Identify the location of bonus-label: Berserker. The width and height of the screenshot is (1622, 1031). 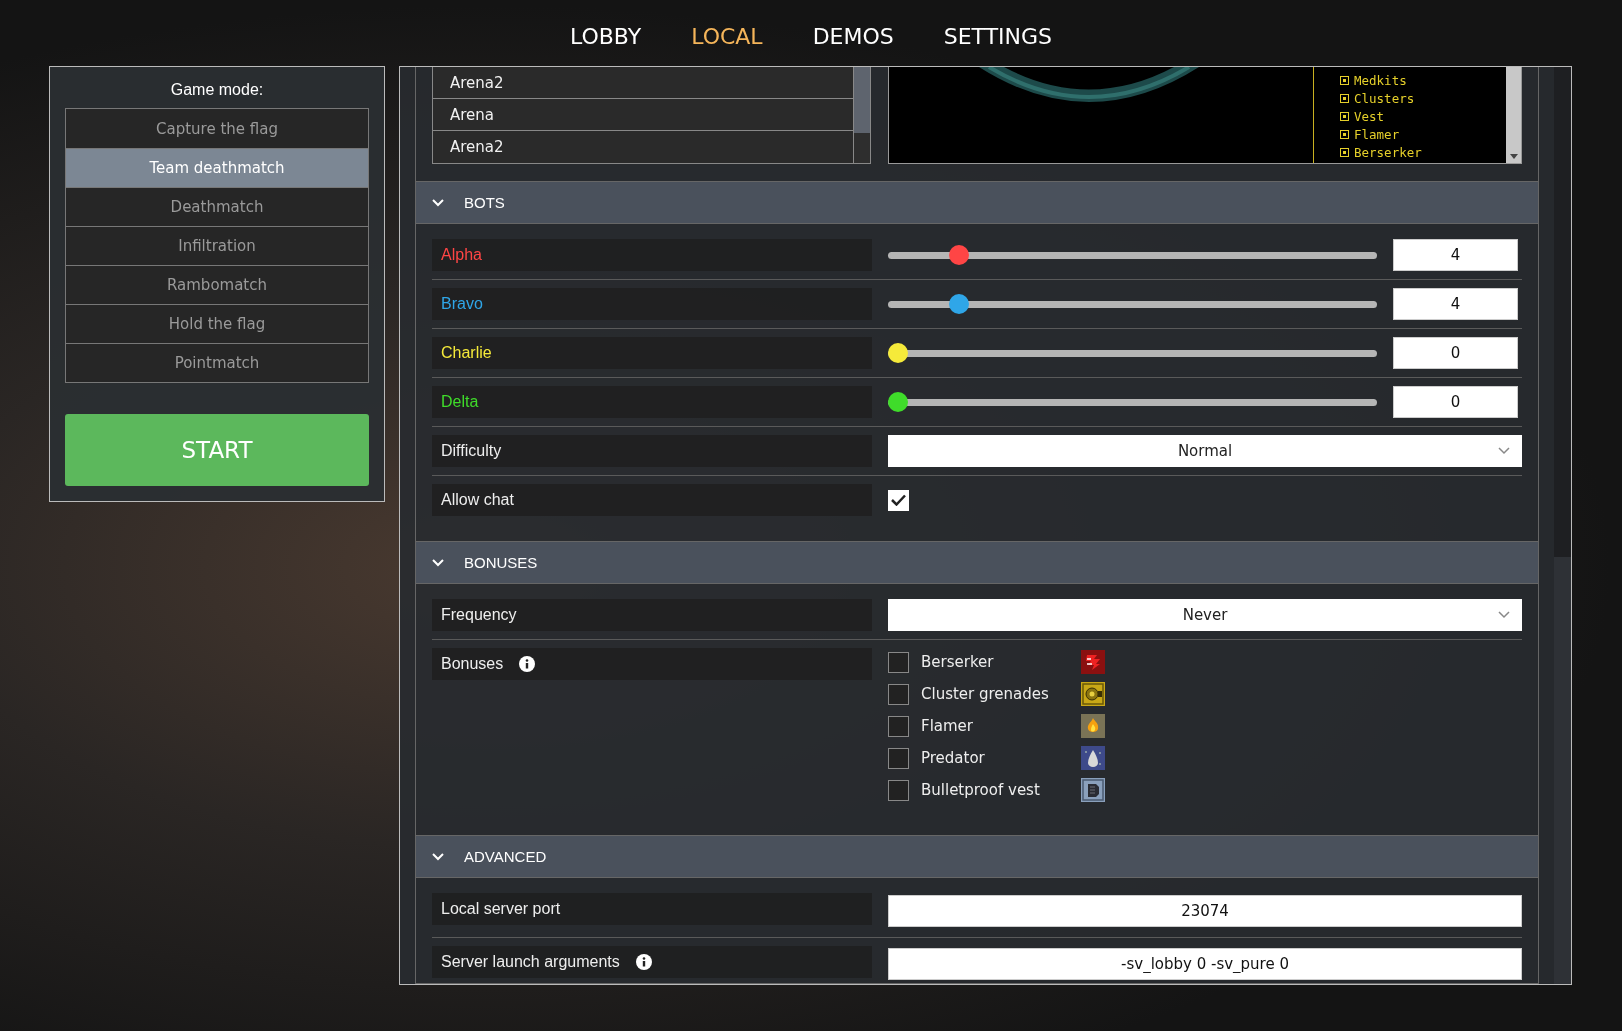
(958, 662).